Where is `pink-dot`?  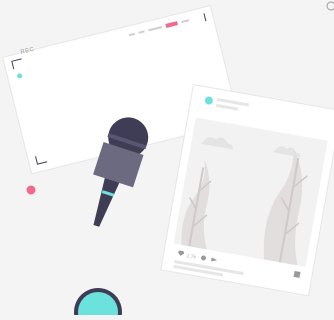 pink-dot is located at coordinates (31, 190).